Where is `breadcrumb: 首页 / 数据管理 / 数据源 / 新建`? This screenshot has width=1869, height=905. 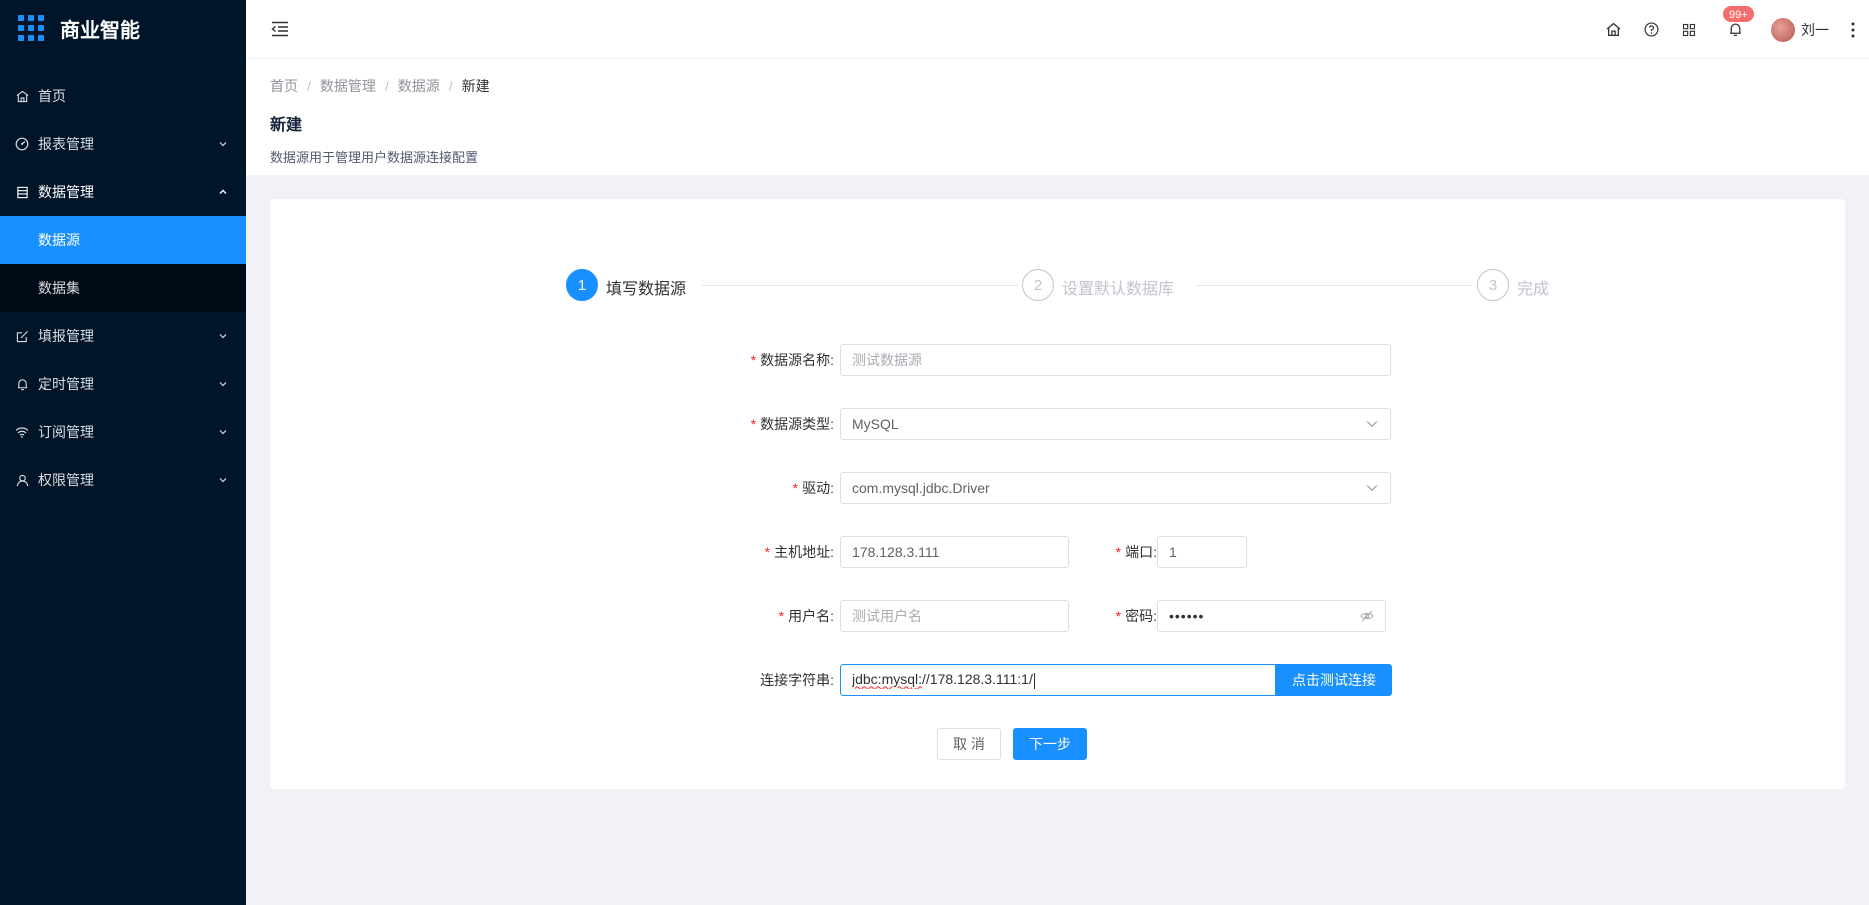 breadcrumb: 首页 / 数据管理 / 数据源 / 新建 is located at coordinates (1057, 86).